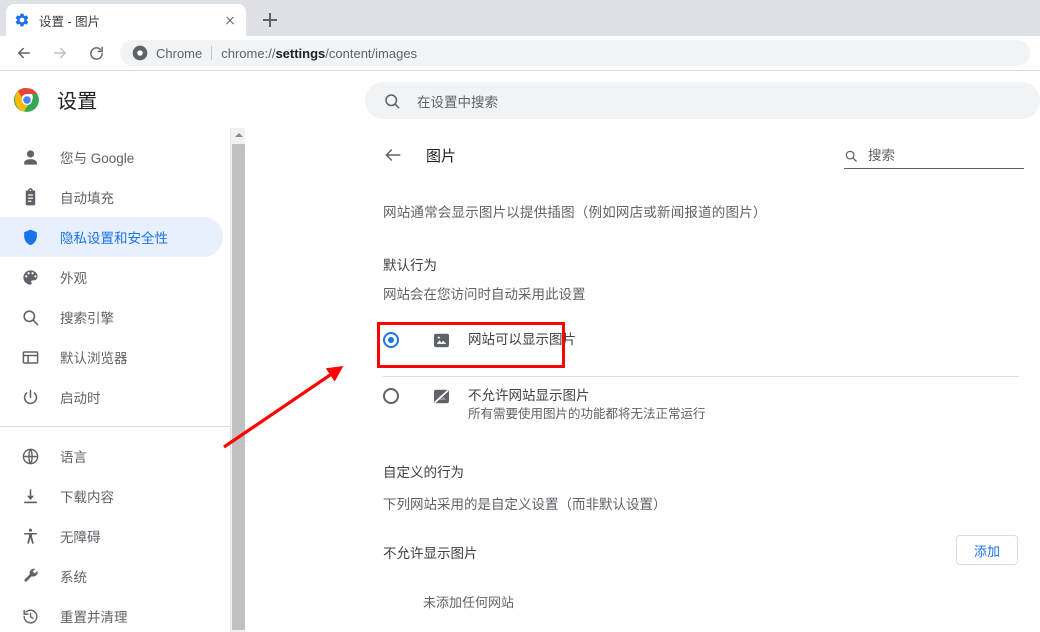  What do you see at coordinates (140, 53) in the screenshot?
I see `chrome-icon` at bounding box center [140, 53].